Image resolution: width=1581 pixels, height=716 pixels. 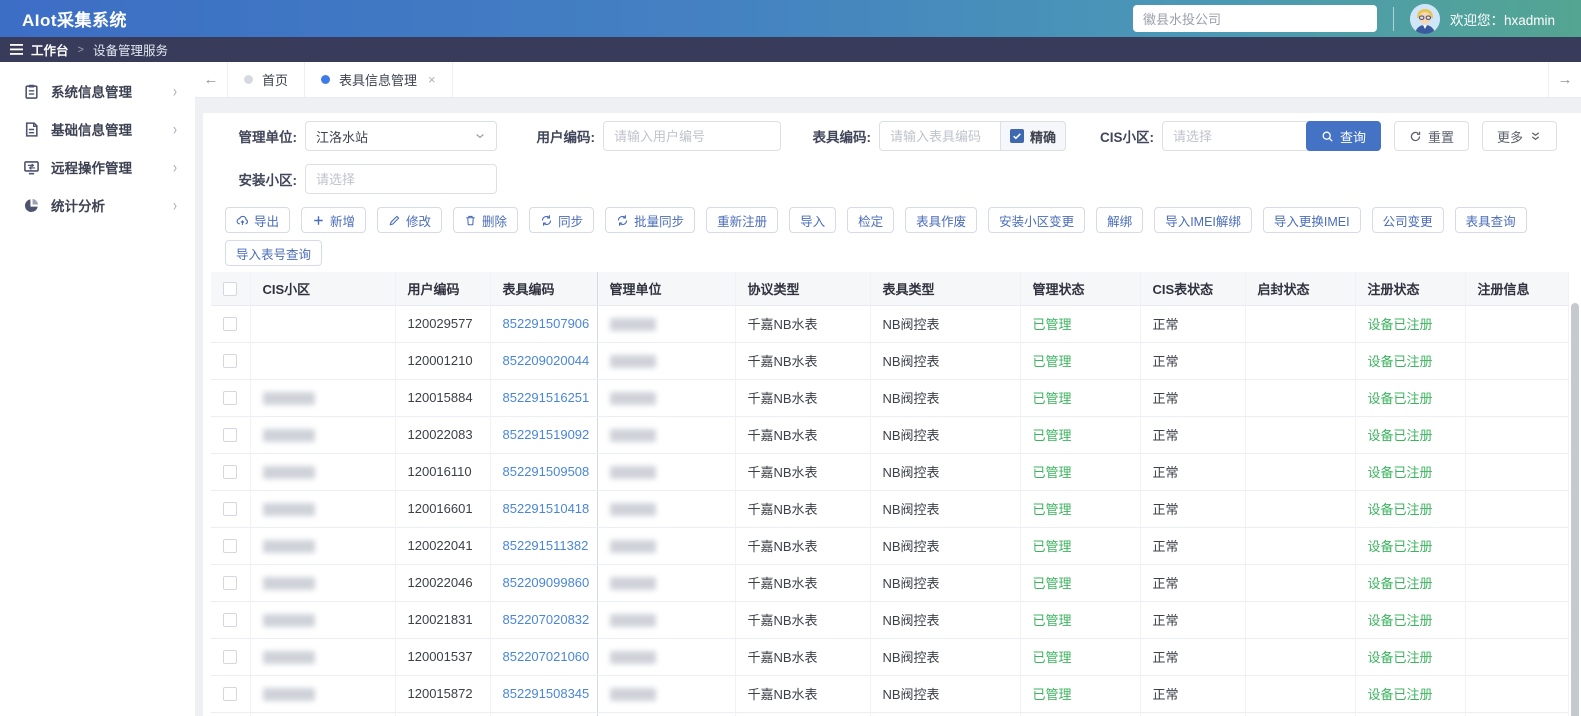 What do you see at coordinates (1250, 136) in the screenshot?
I see `cis-area-input` at bounding box center [1250, 136].